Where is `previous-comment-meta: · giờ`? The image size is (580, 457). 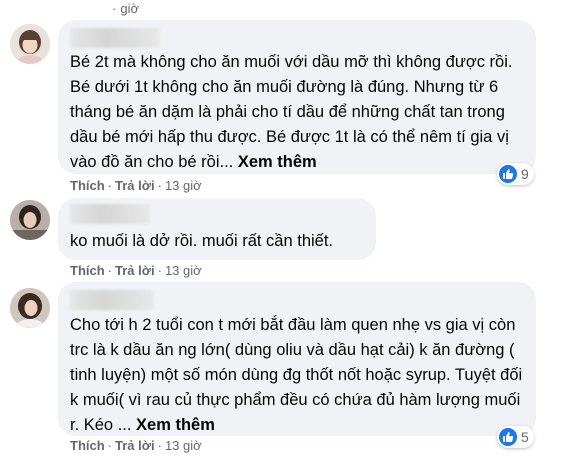 previous-comment-meta: · giờ is located at coordinates (125, 8).